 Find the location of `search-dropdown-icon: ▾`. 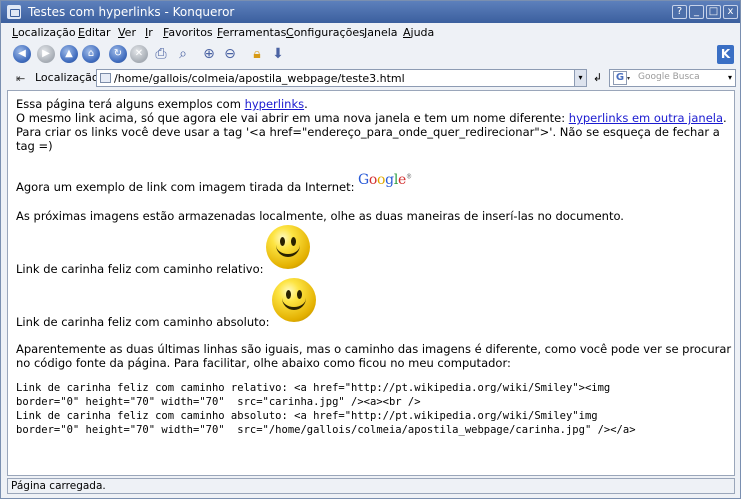

search-dropdown-icon: ▾ is located at coordinates (730, 78).